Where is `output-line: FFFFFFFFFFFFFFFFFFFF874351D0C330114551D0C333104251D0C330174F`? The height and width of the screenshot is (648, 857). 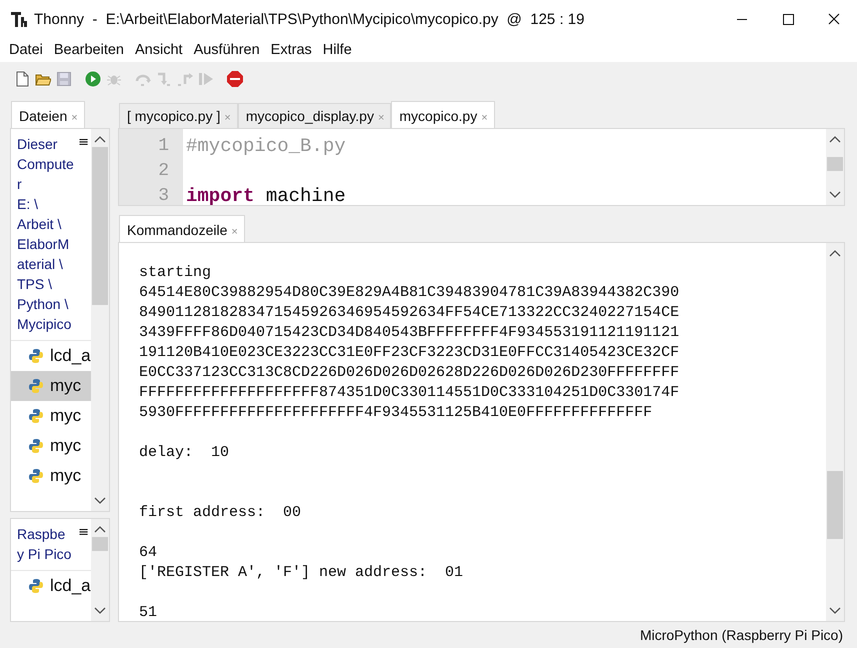 output-line: FFFFFFFFFFFFFFFFFFFF874351D0C330114551D0C333104251D0C330174F is located at coordinates (409, 393).